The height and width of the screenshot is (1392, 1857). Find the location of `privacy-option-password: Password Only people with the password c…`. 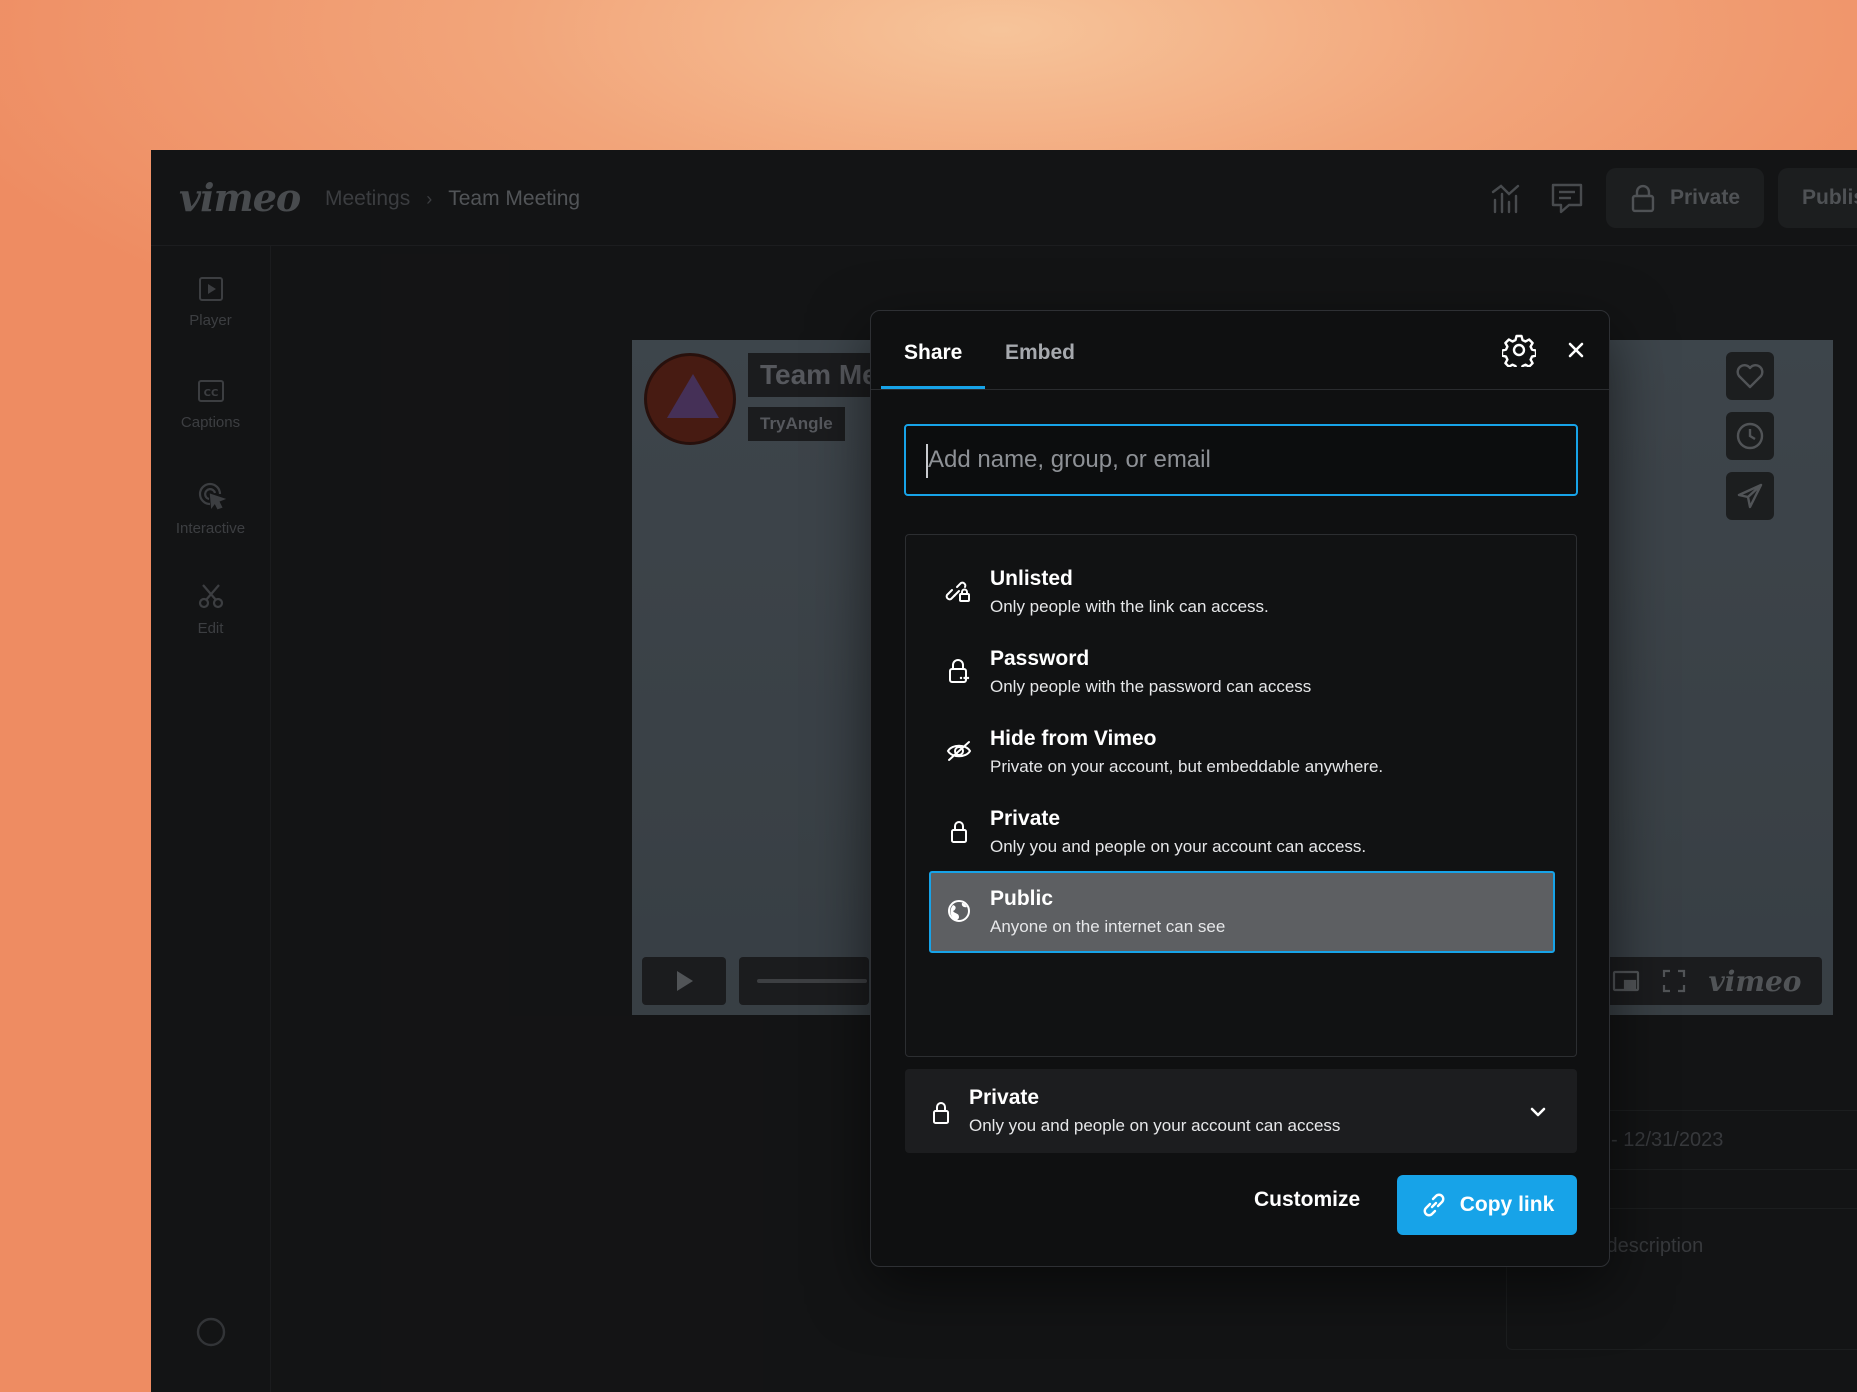

privacy-option-password: Password Only people with the password c… is located at coordinates (1242, 672).